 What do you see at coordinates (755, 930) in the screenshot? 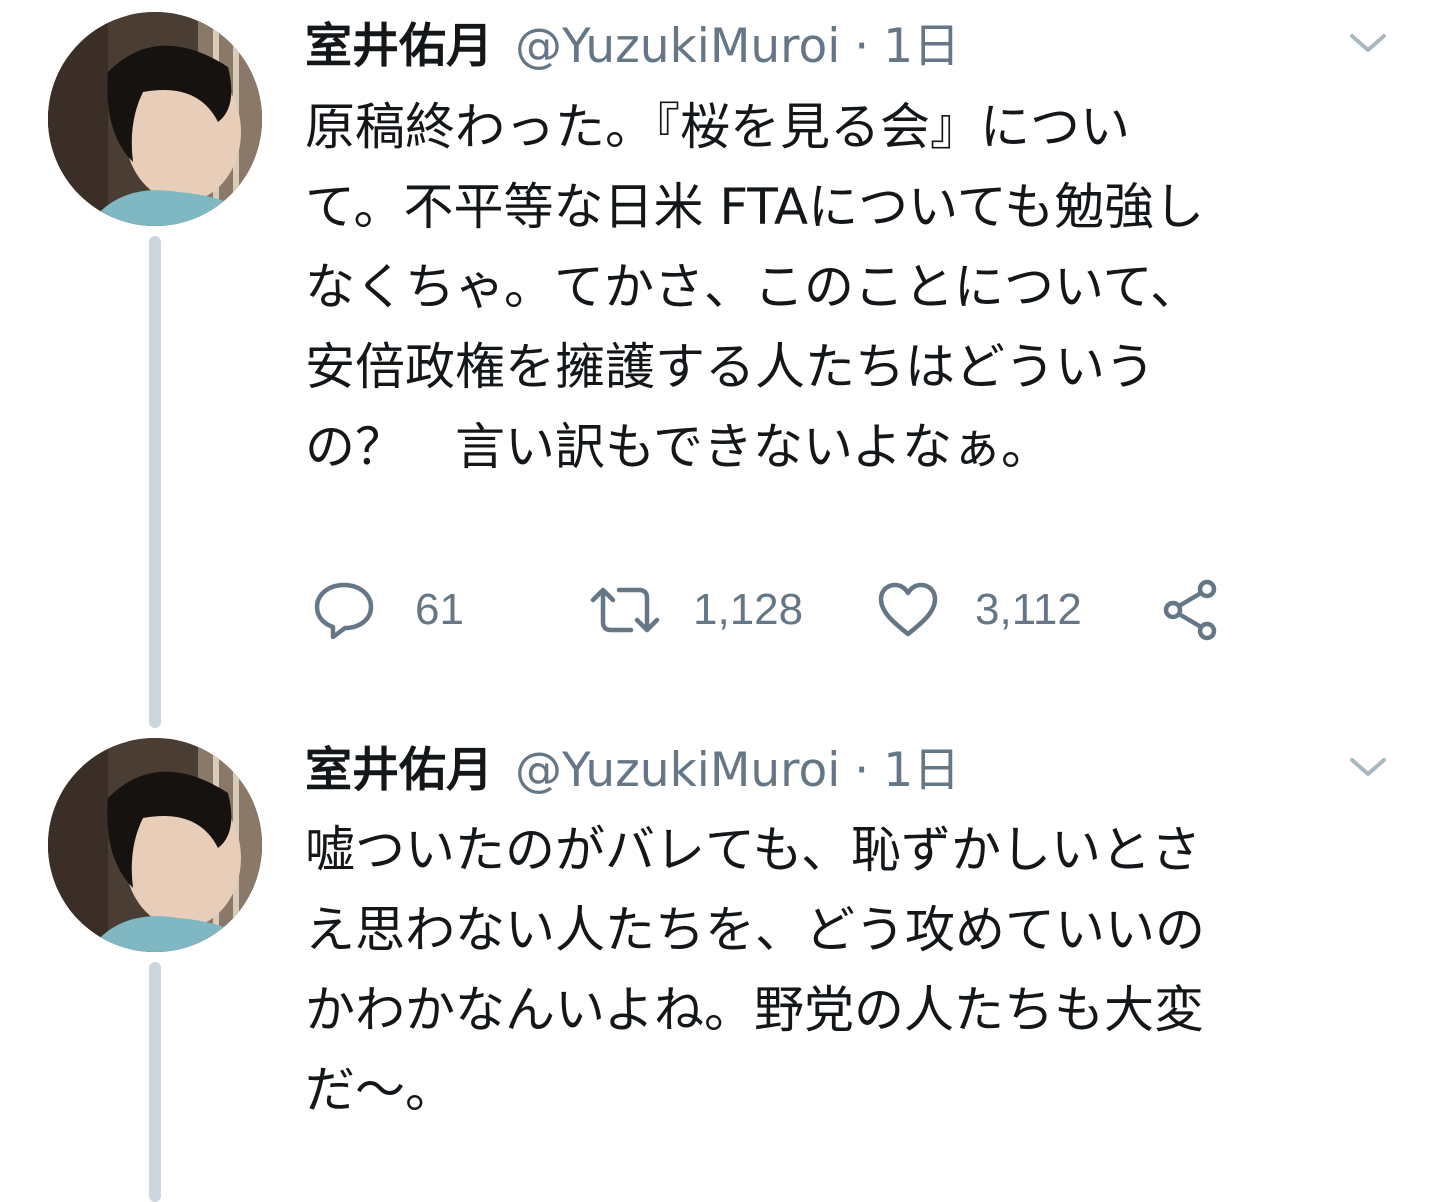
I see `tweet-text-line: え思わない人たちを、どう攻めていいの` at bounding box center [755, 930].